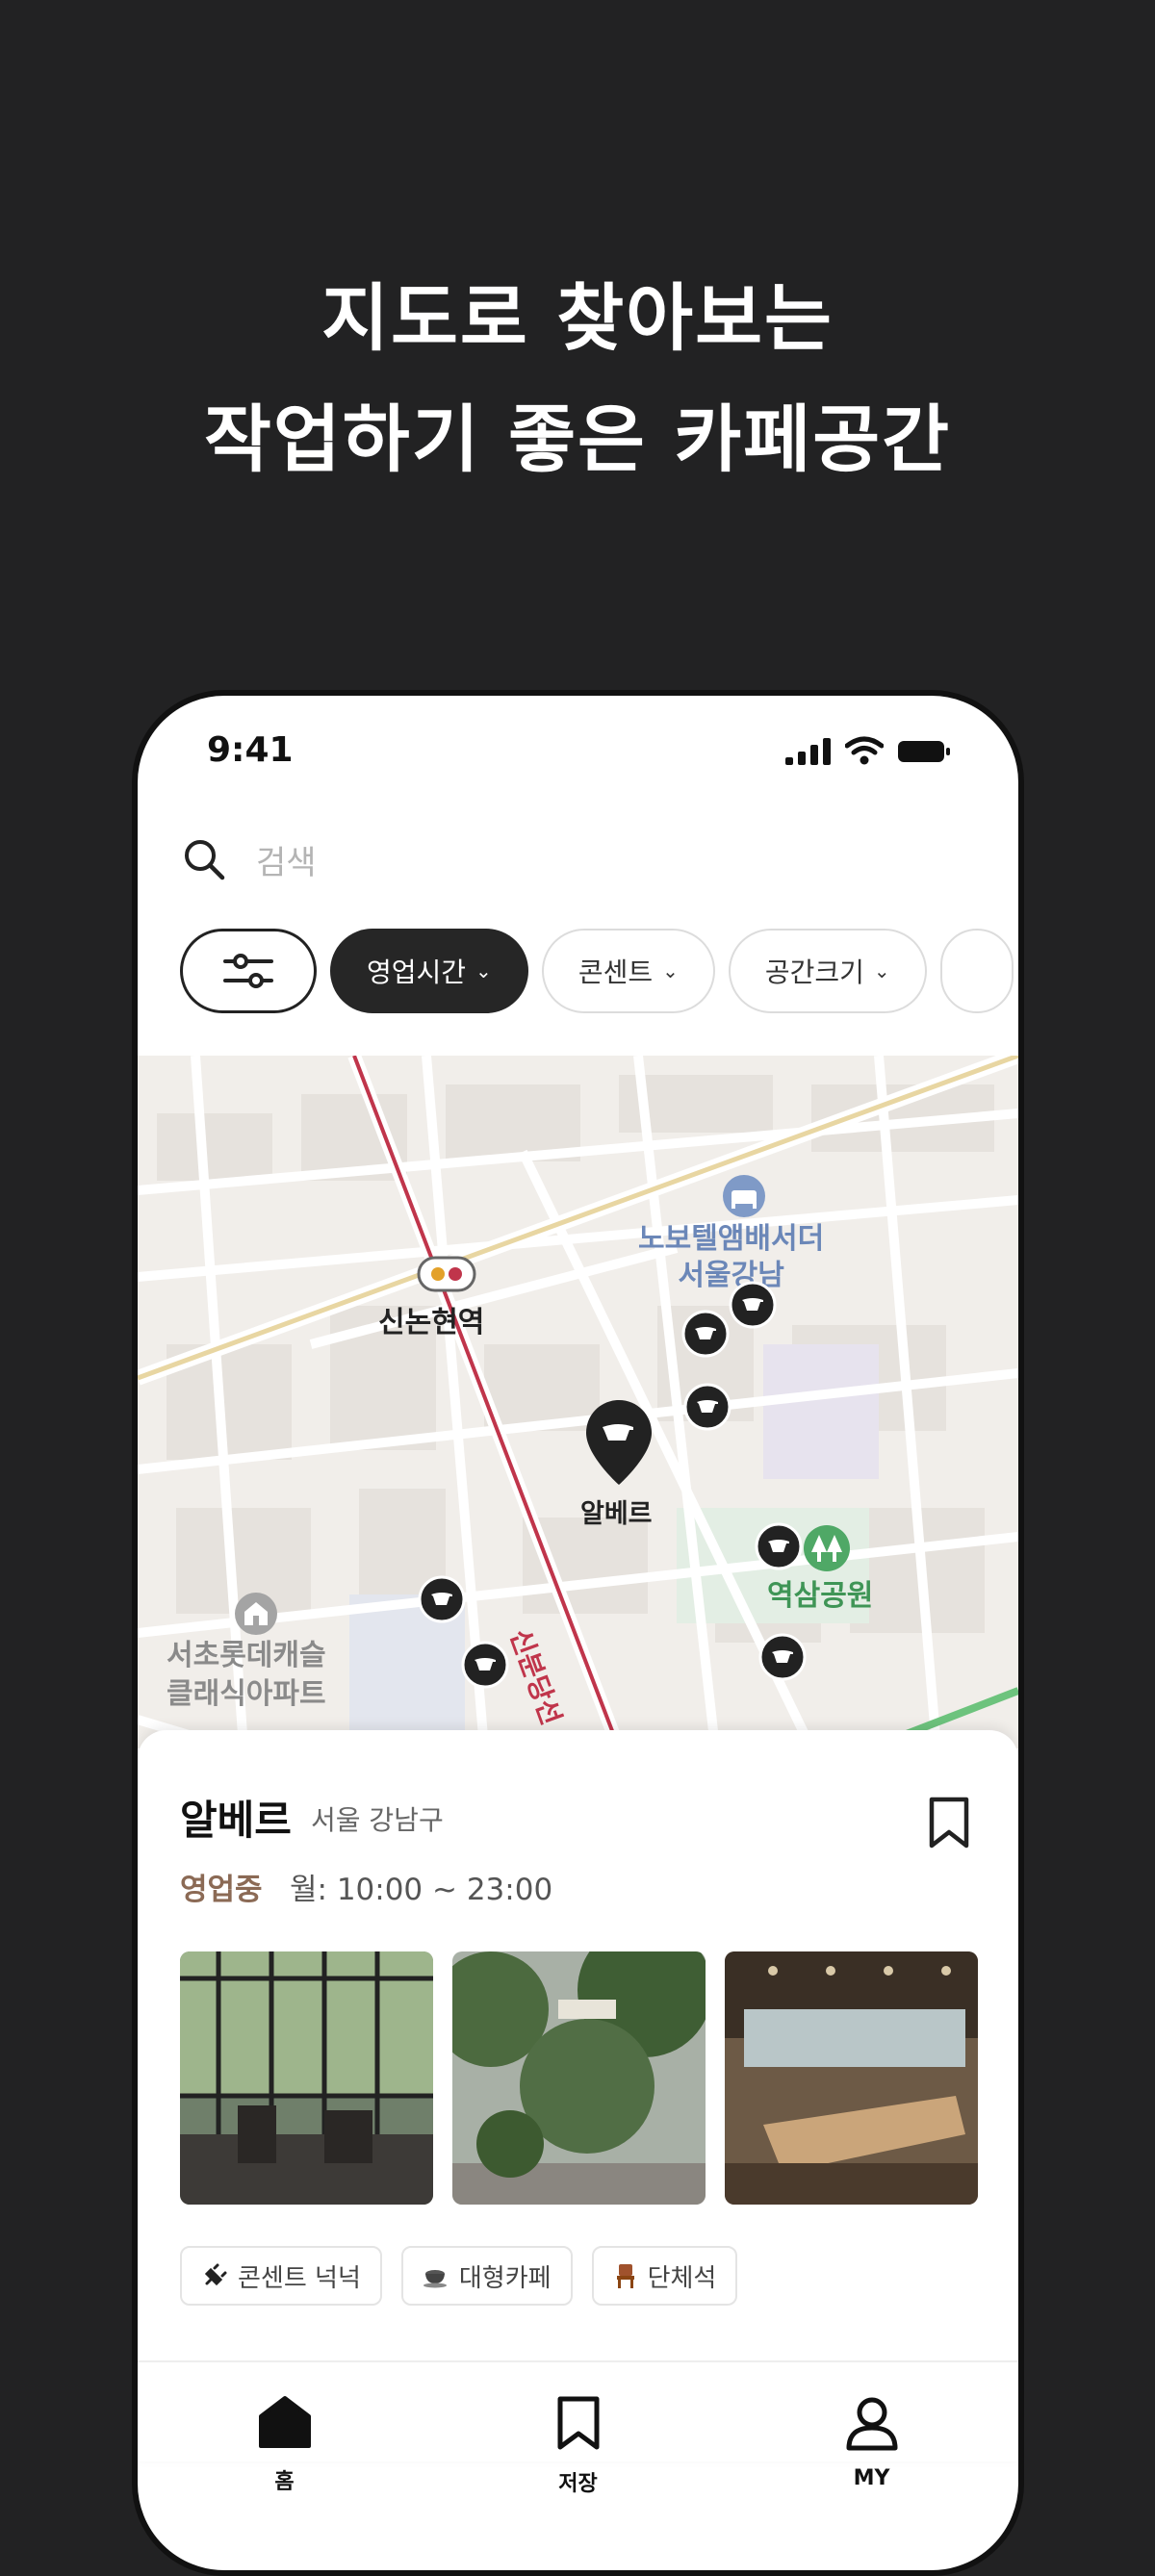 The image size is (1155, 2576). What do you see at coordinates (446, 1274) in the screenshot?
I see `subway-station-icon` at bounding box center [446, 1274].